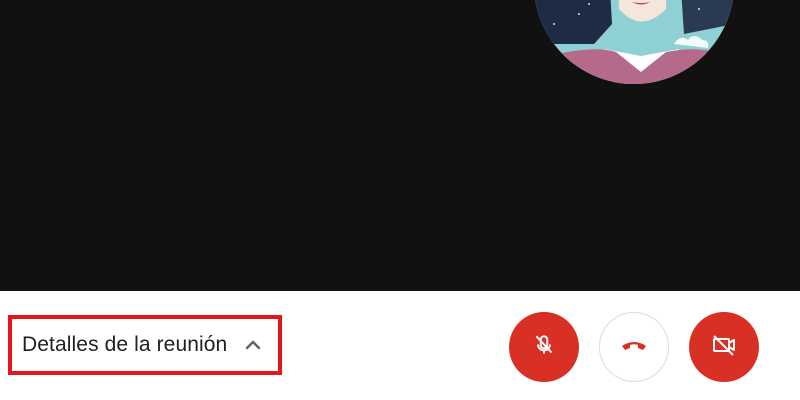 The height and width of the screenshot is (400, 800). I want to click on hang-up-icon, so click(634, 347).